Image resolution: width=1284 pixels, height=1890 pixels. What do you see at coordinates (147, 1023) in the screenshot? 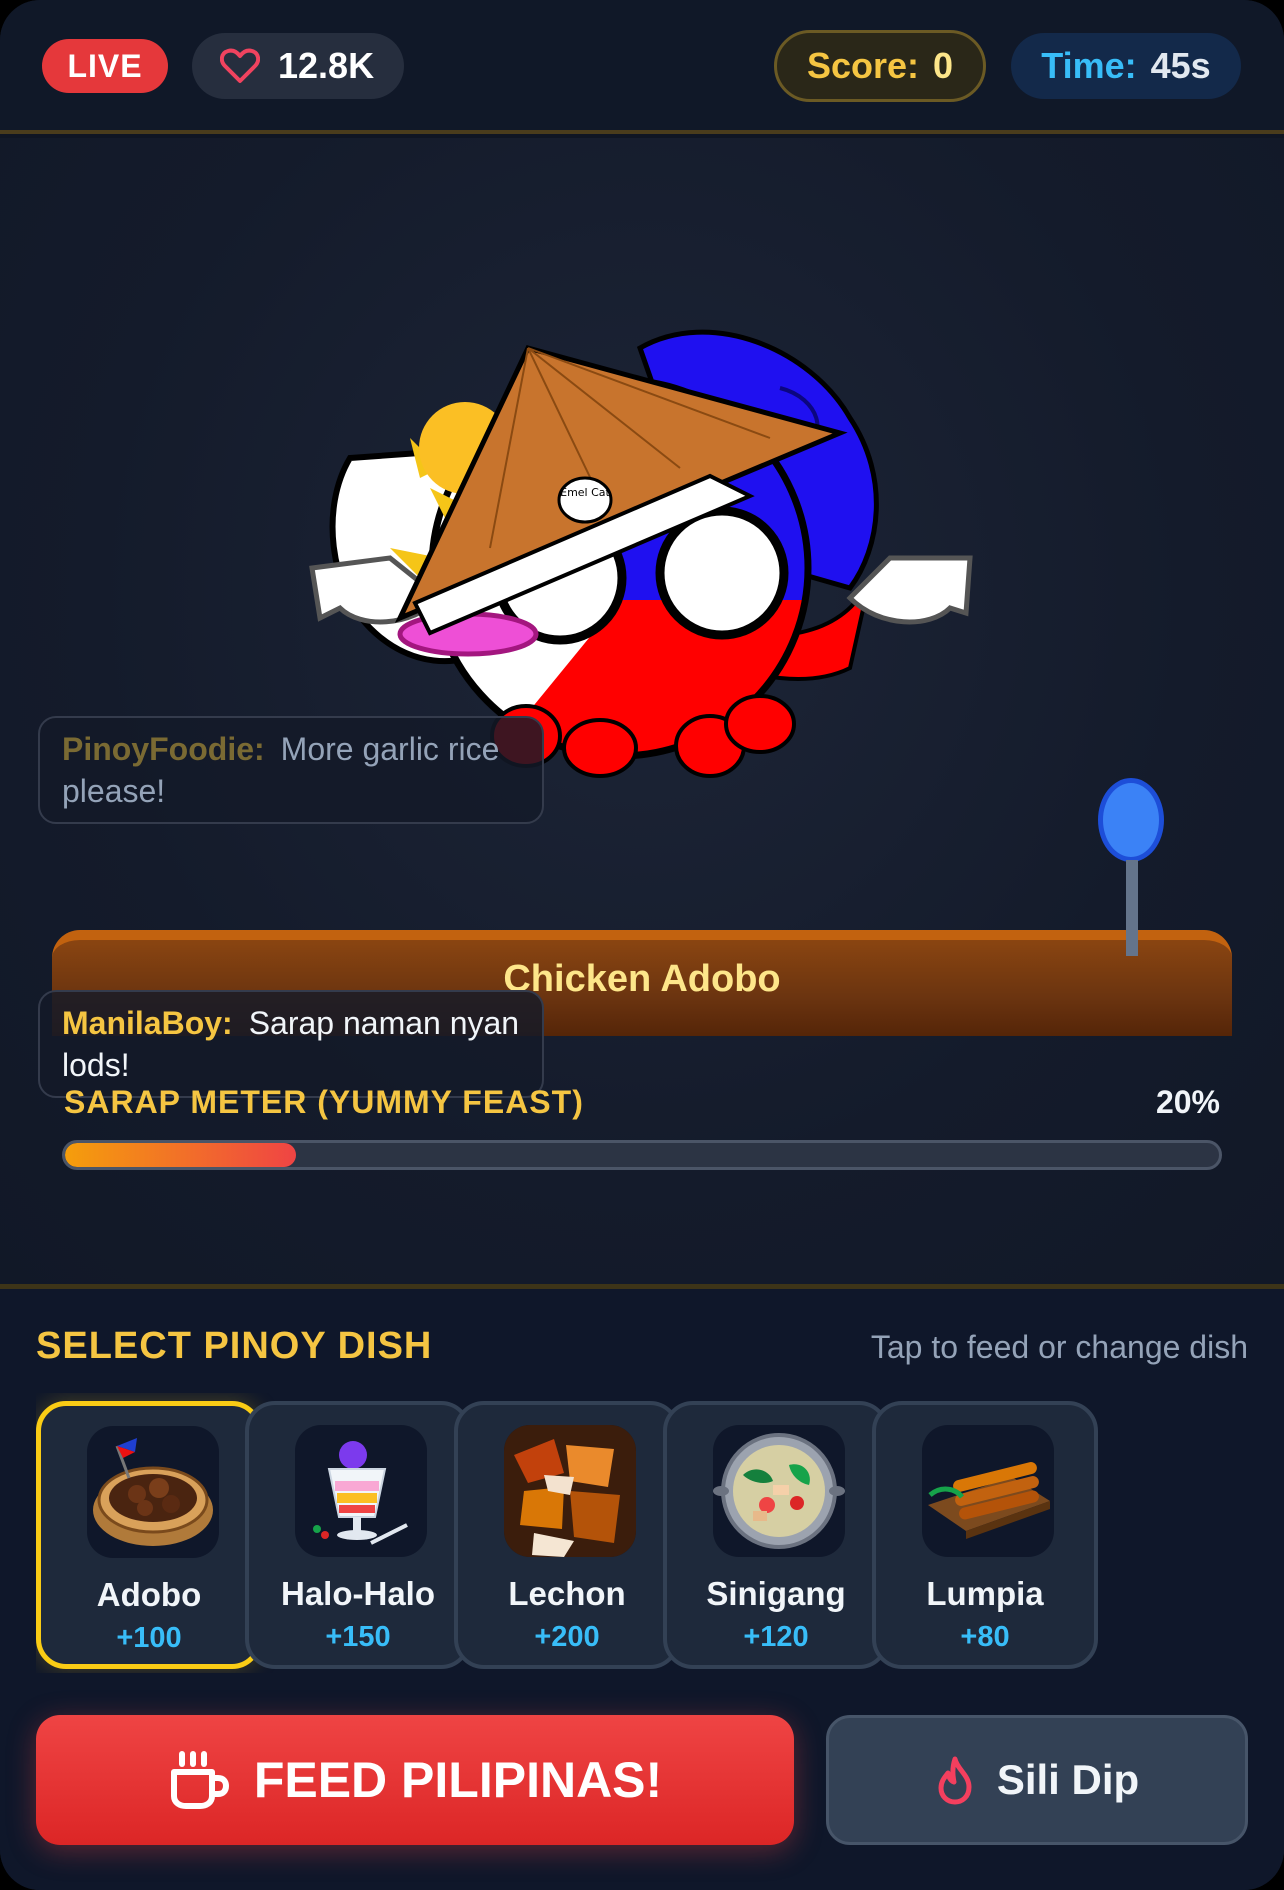
I see `chat-username: ManilaBoy:` at bounding box center [147, 1023].